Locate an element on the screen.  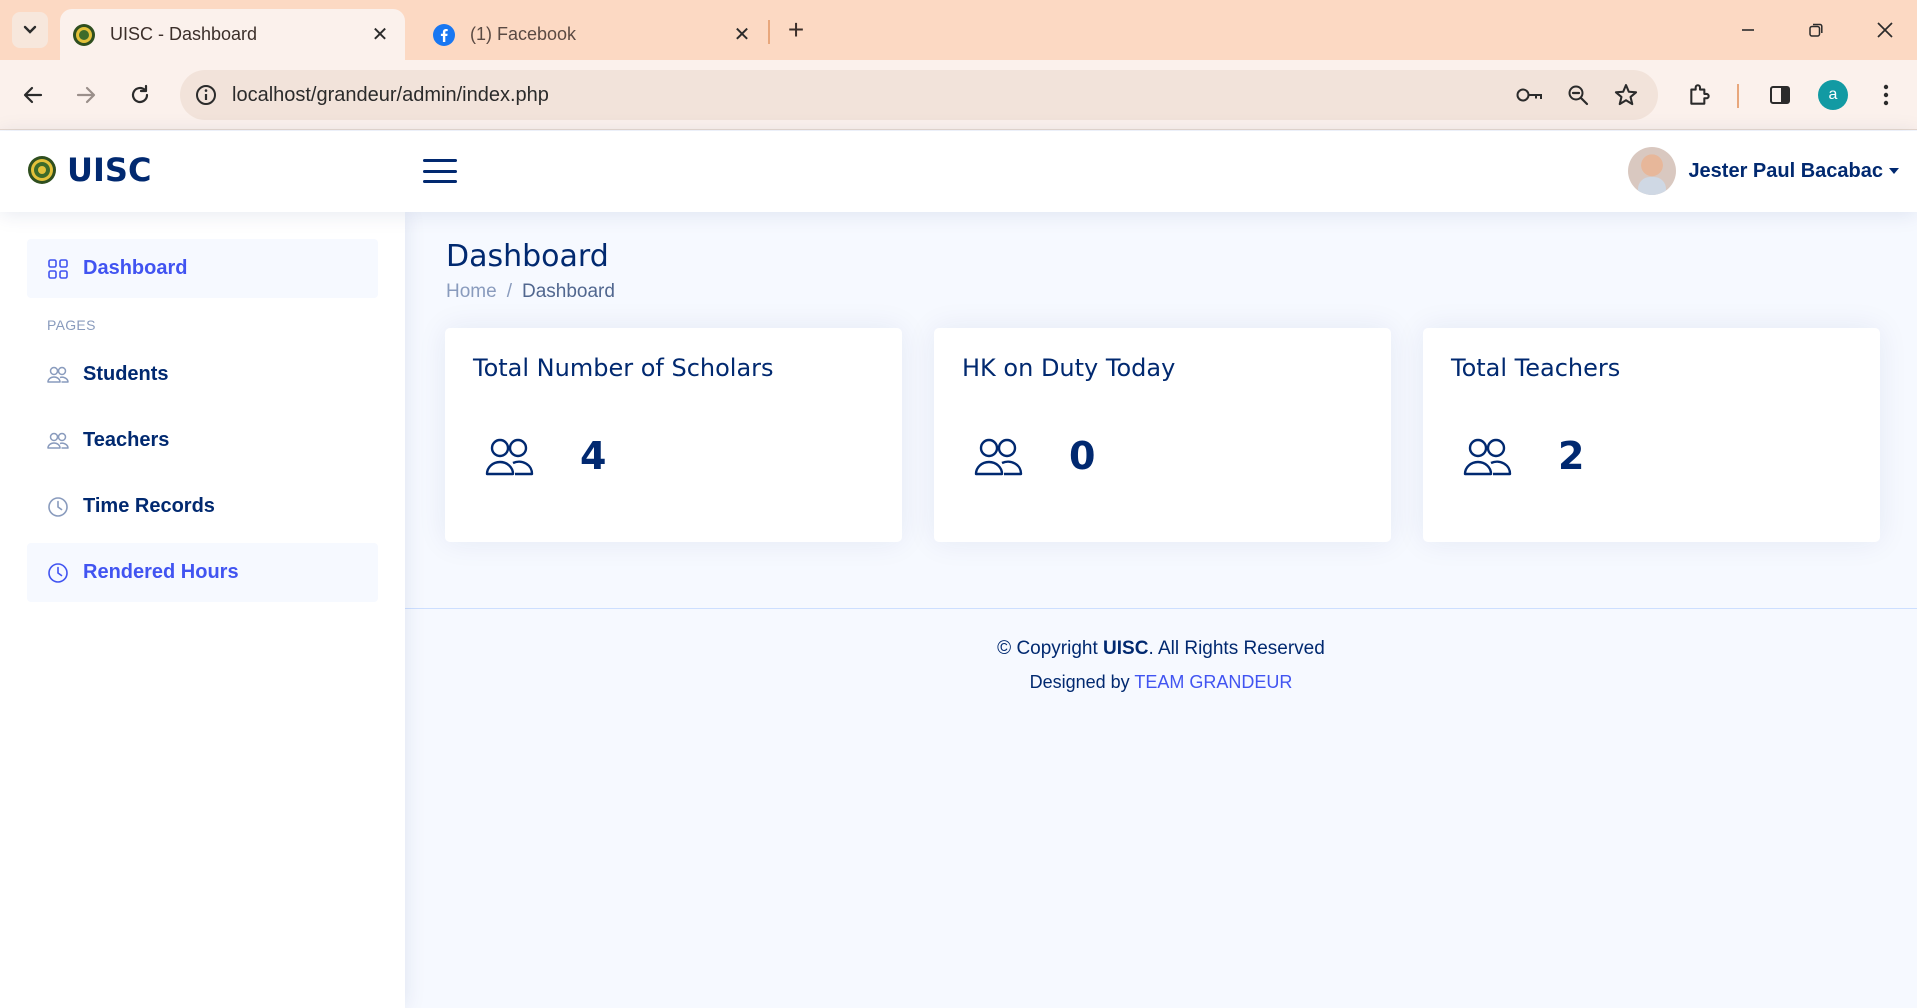
side-panel-icon is located at coordinates (1780, 95).